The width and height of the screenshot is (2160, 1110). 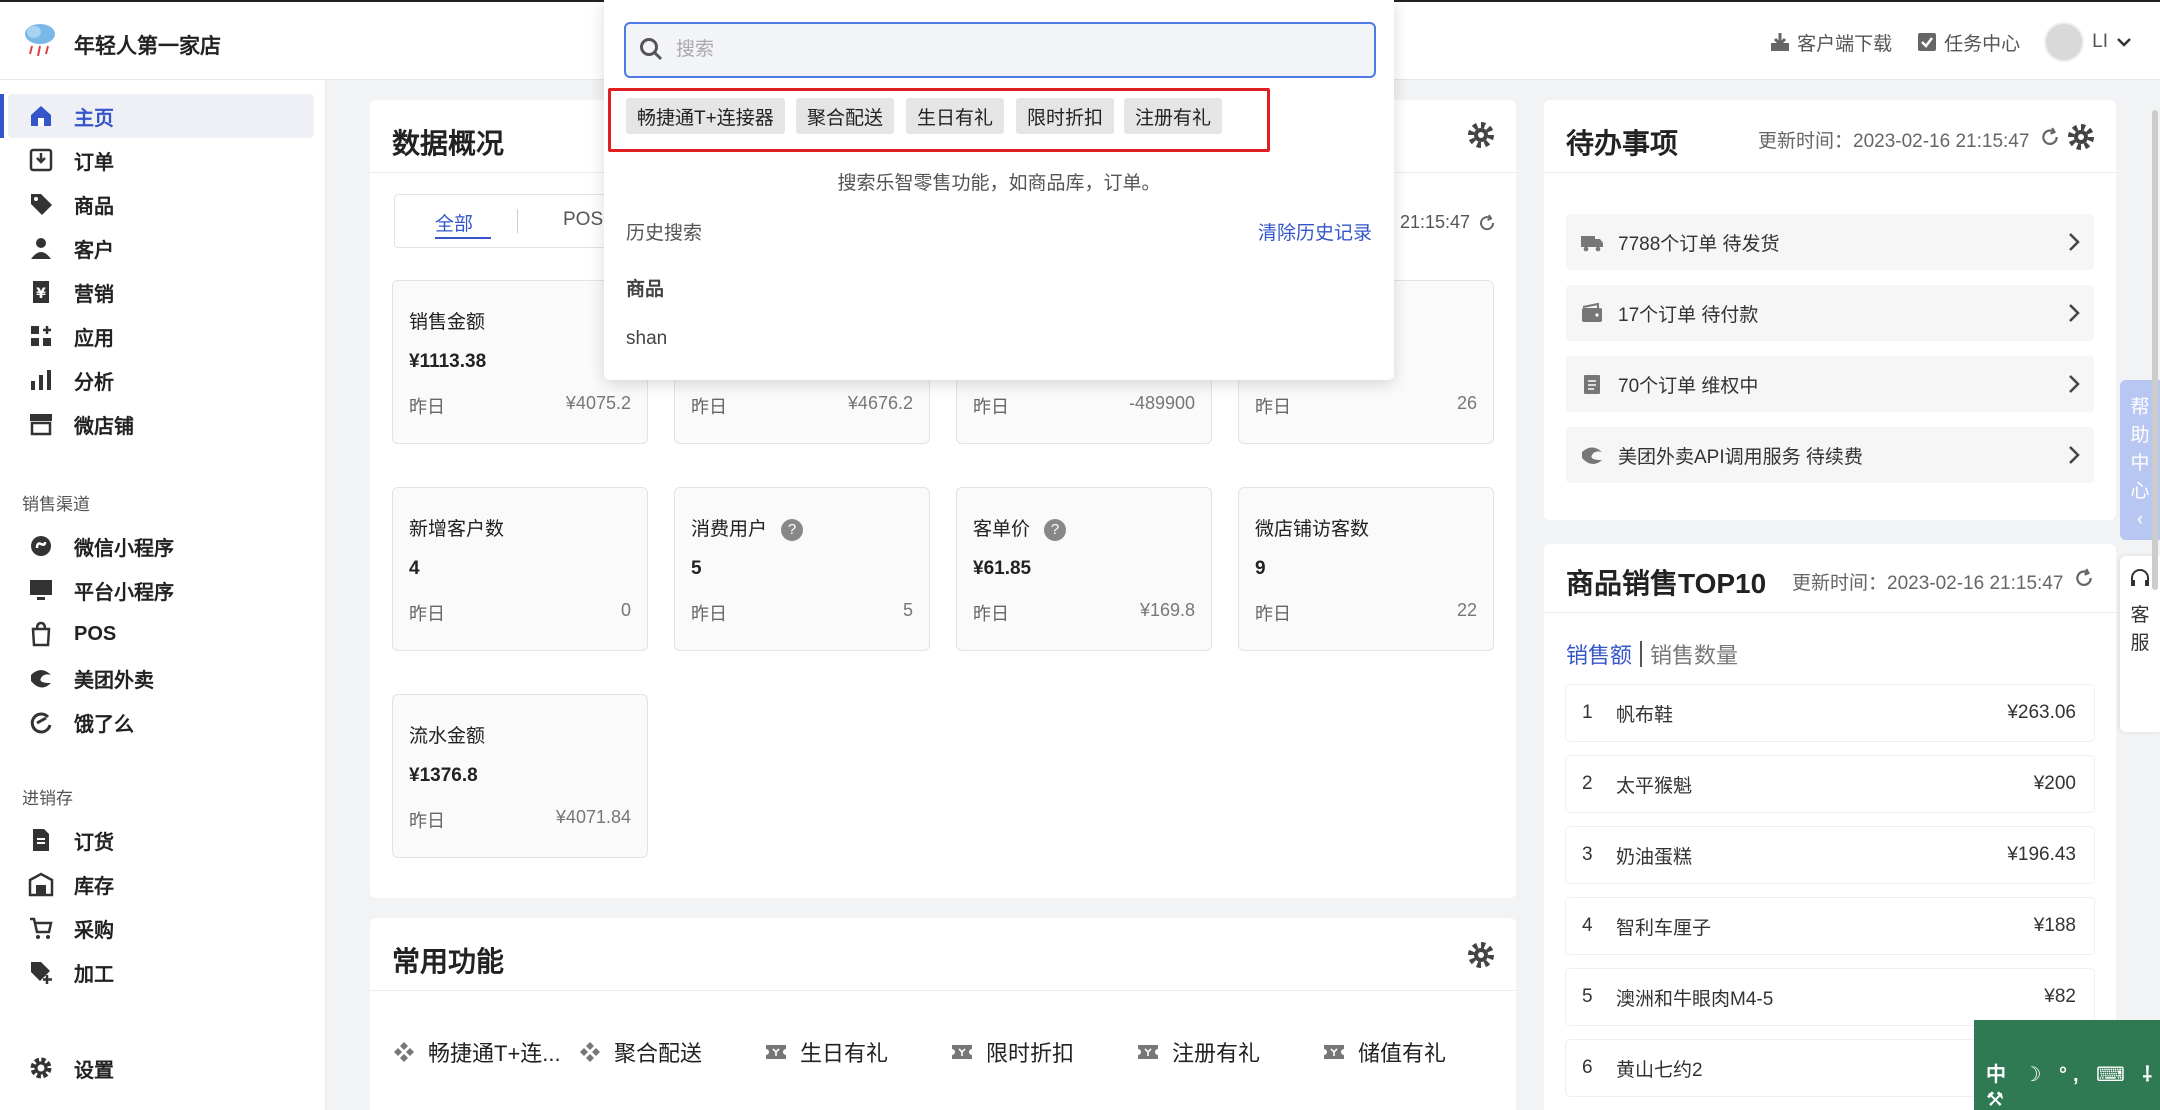 What do you see at coordinates (94, 974) in the screenshot?
I see `sidebar-item-label: 加工` at bounding box center [94, 974].